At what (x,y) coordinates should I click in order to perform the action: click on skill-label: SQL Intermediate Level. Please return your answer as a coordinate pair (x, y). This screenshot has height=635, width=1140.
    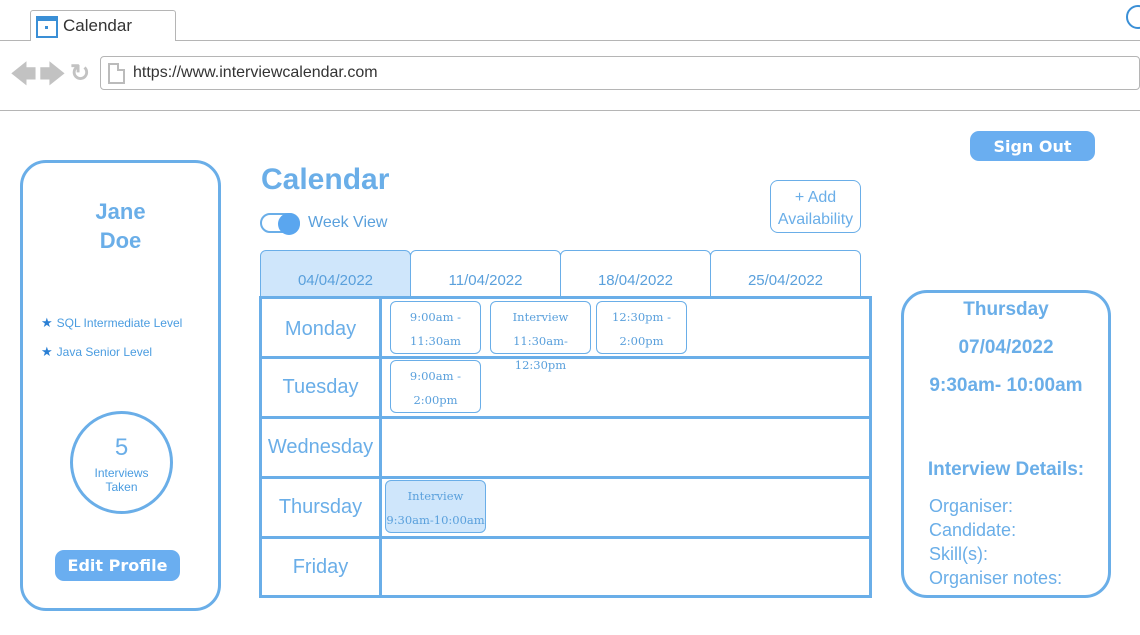
    Looking at the image, I should click on (119, 323).